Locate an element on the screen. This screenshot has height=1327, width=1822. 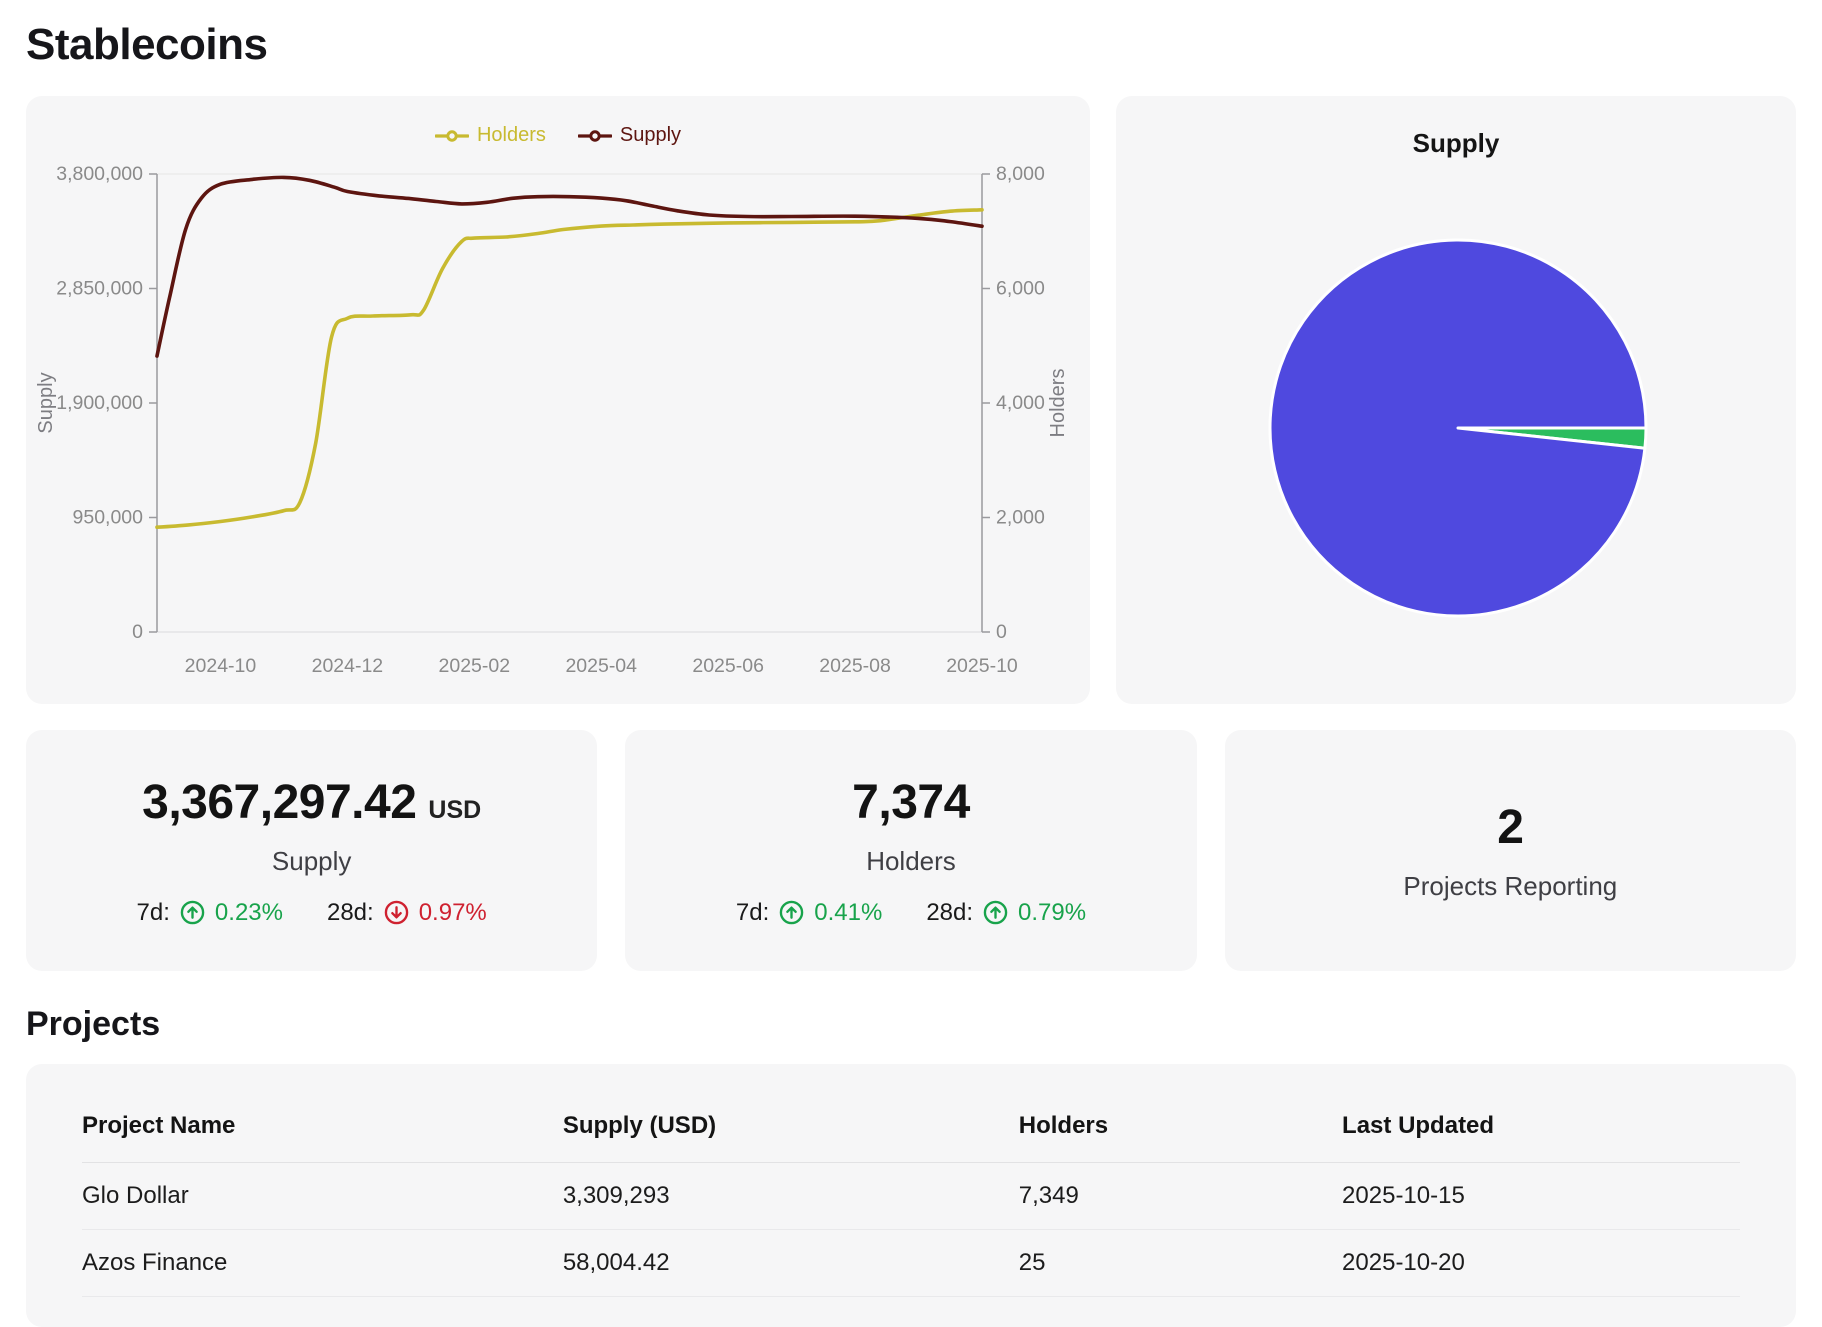
table-column-header: Project Name is located at coordinates (322, 1122).